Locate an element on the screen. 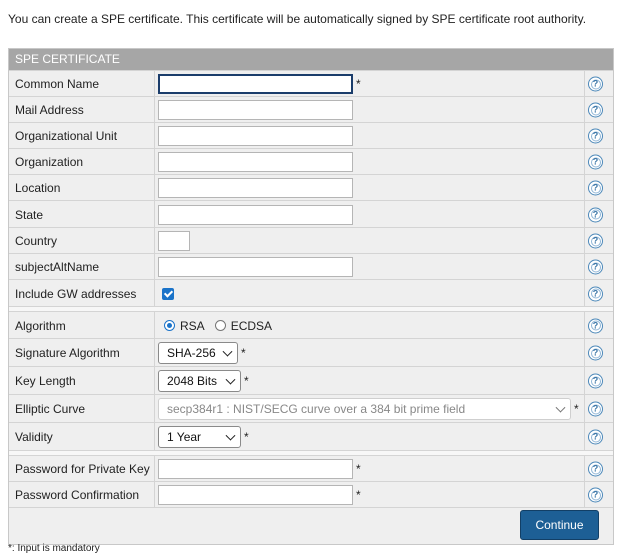 This screenshot has height=556, width=635. ecdsa-radio is located at coordinates (220, 325).